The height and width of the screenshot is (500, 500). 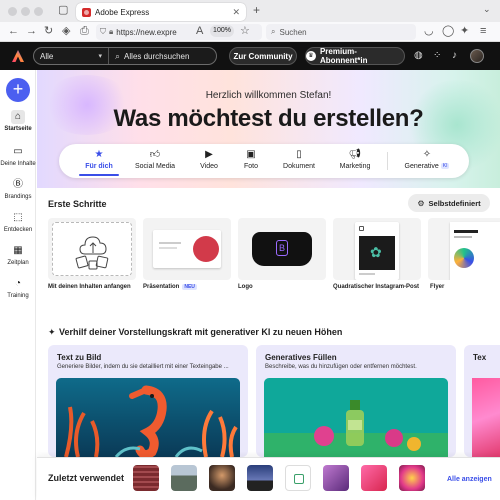 I want to click on extensions-icon: ✦, so click(x=464, y=31).